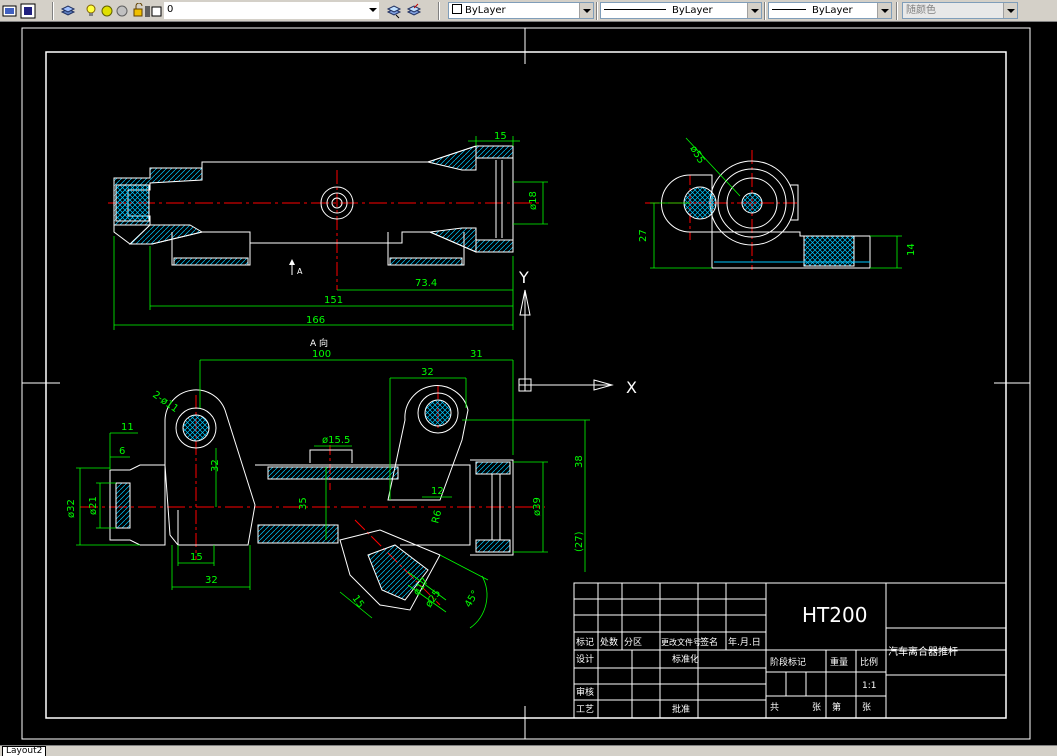 The image size is (1057, 756). Describe the element at coordinates (585, 659) in the screenshot. I see `design-label: 设计` at that location.